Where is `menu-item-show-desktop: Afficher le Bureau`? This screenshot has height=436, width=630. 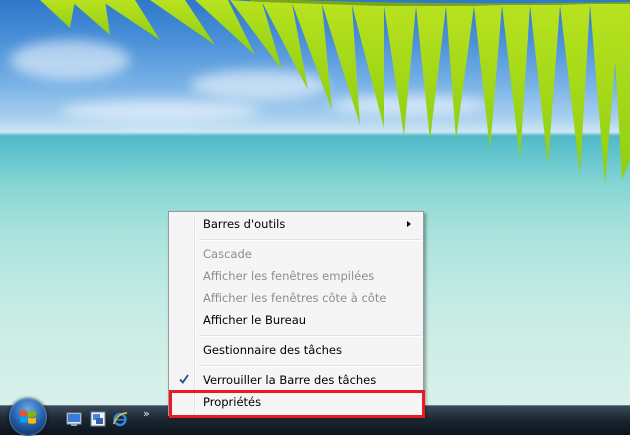
menu-item-show-desktop: Afficher le Bureau is located at coordinates (296, 320).